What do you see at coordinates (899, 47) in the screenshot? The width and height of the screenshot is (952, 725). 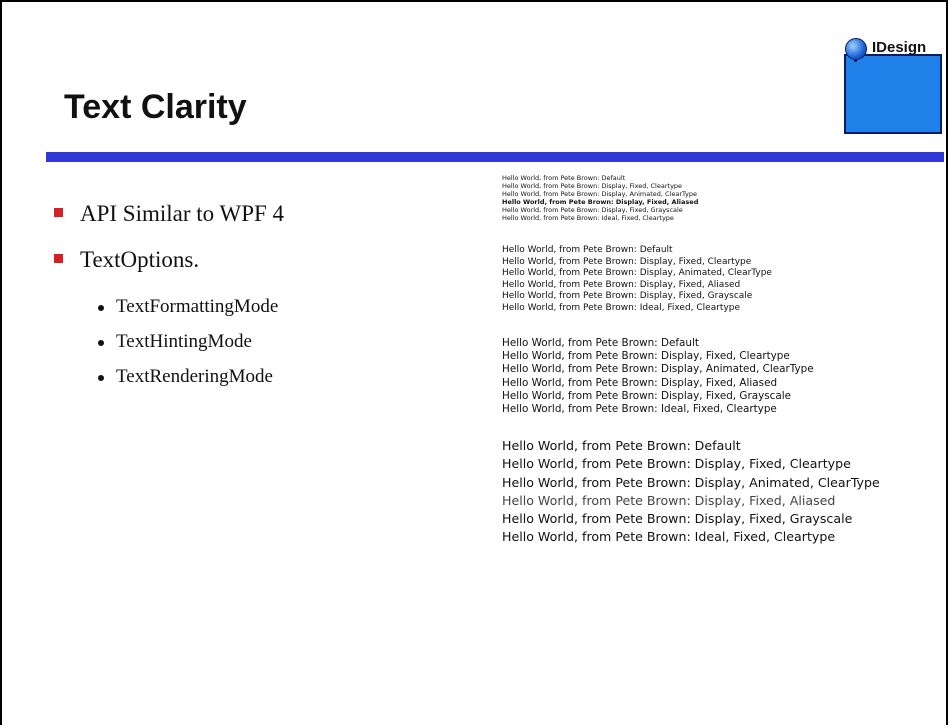 I see `logo-text: IDesign` at bounding box center [899, 47].